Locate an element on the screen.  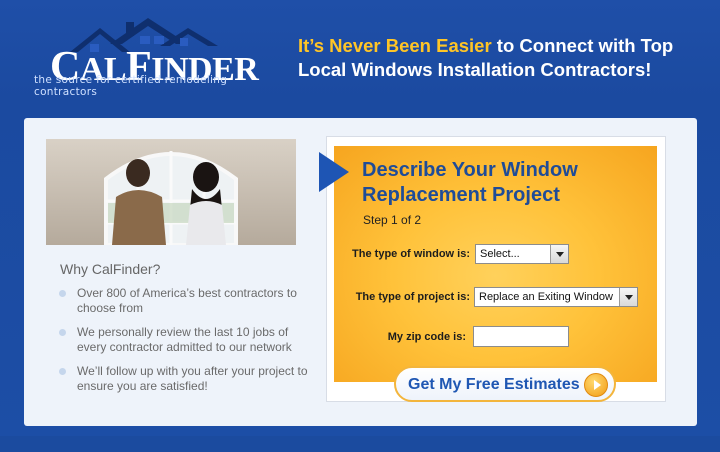
window-type-label: The type of window is: is located at coordinates (411, 254).